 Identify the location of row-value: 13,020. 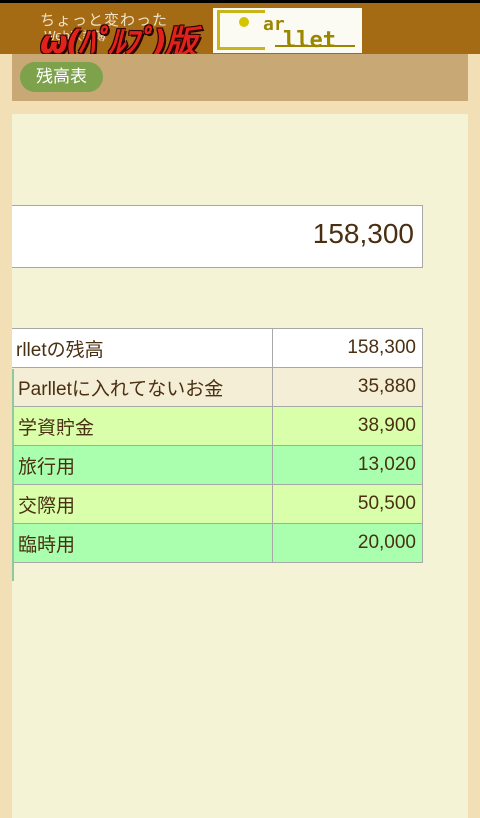
(347, 465).